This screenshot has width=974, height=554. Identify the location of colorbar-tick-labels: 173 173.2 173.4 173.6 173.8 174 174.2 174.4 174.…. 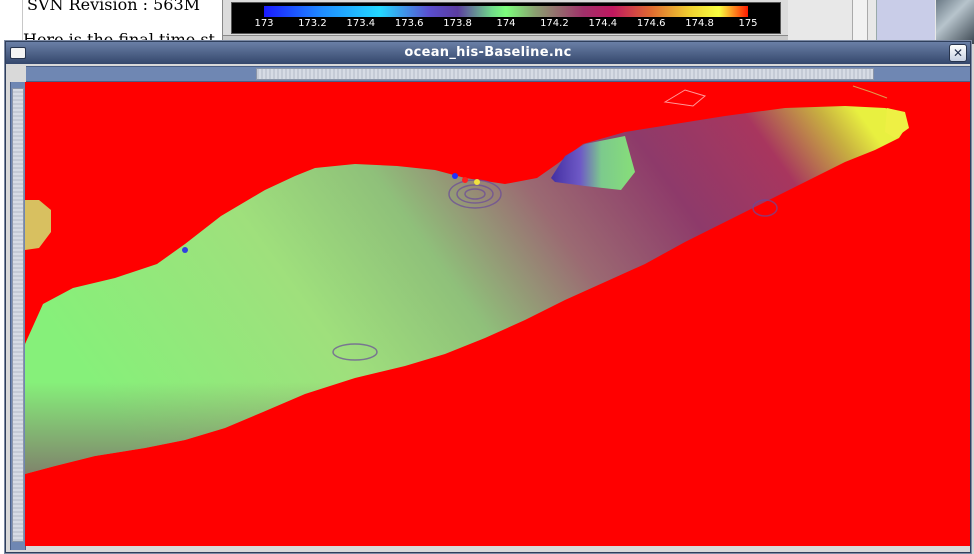
(505, 25).